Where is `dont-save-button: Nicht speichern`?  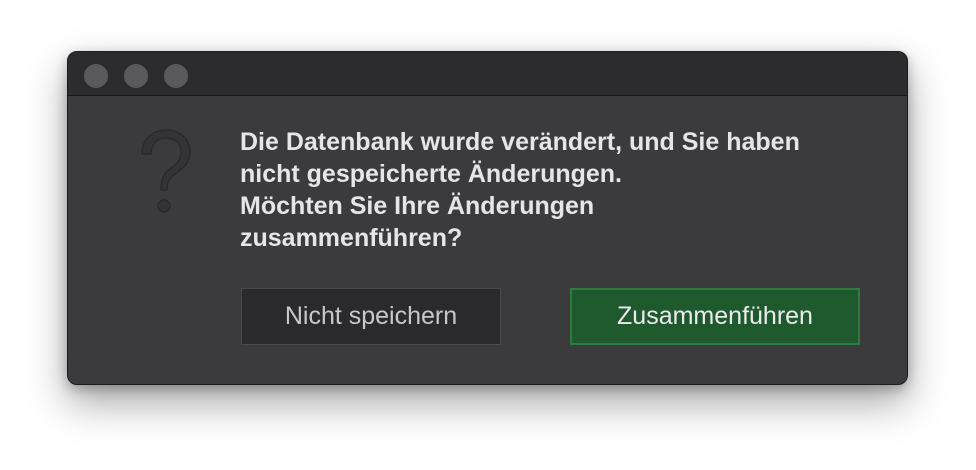 dont-save-button: Nicht speichern is located at coordinates (371, 316).